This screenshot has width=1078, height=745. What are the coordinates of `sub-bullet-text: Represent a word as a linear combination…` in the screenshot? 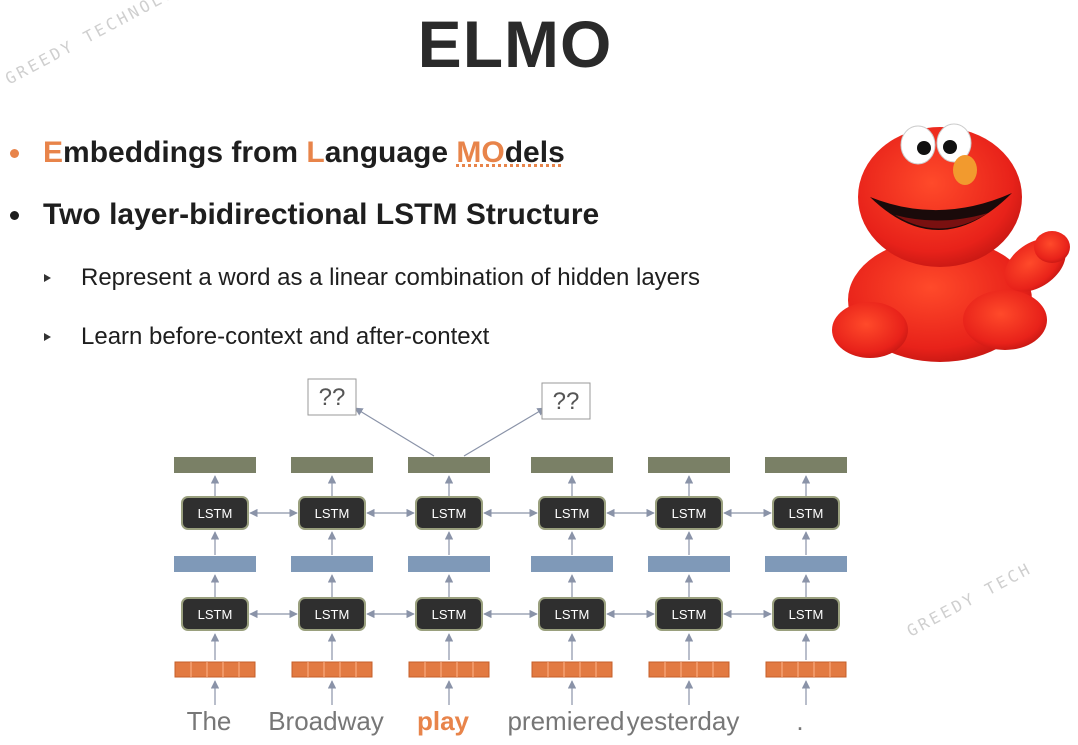 It's located at (391, 277).